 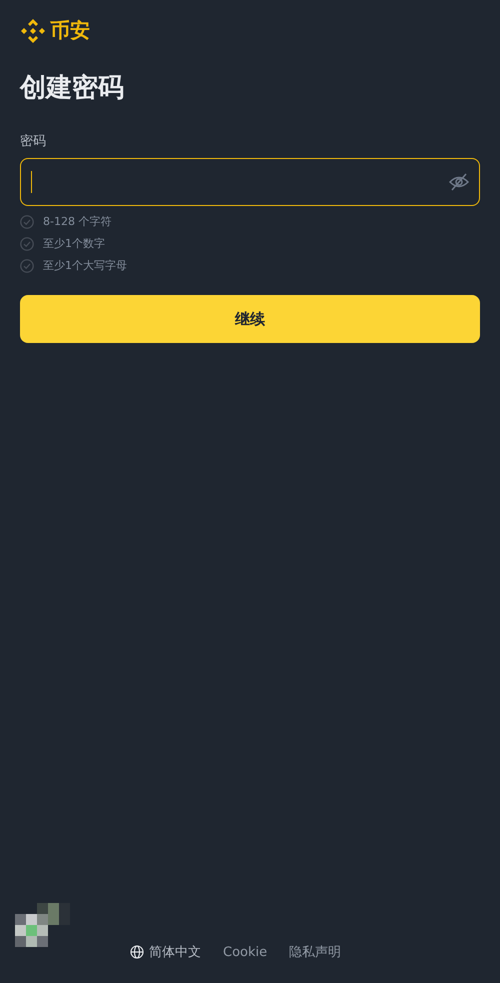 I want to click on page-title: 创建密码, so click(x=72, y=88).